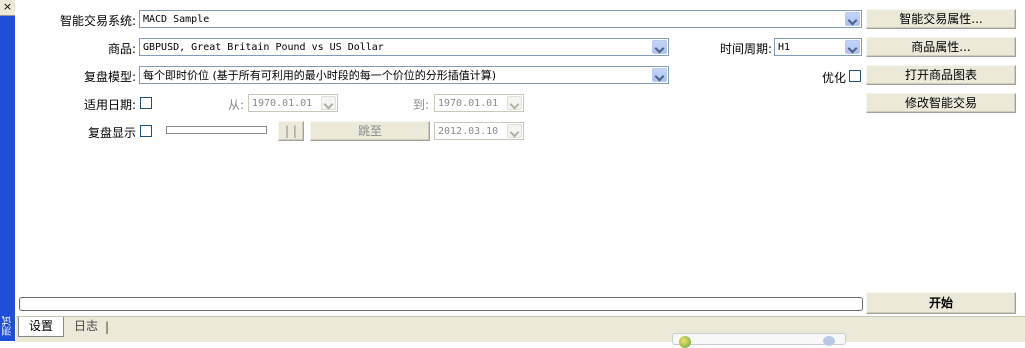 The image size is (1025, 348). Describe the element at coordinates (818, 47) in the screenshot. I see `period-select: H1` at that location.